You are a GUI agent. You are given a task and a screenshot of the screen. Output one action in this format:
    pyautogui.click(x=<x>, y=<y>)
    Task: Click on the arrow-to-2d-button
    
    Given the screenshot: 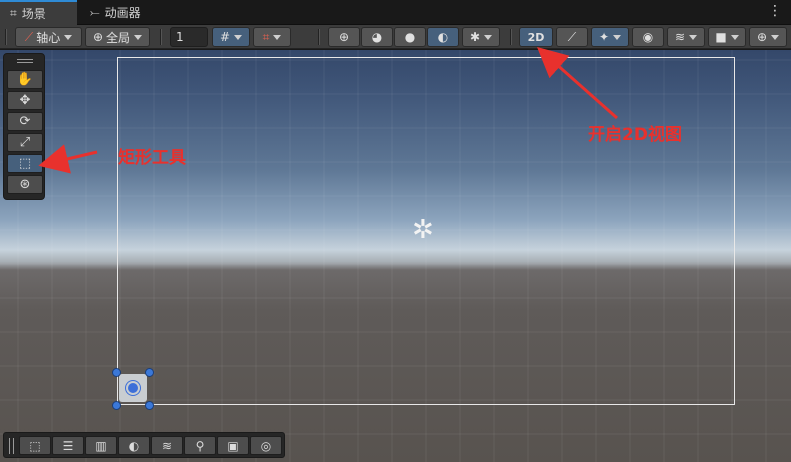 What is the action you would take?
    pyautogui.click(x=577, y=83)
    